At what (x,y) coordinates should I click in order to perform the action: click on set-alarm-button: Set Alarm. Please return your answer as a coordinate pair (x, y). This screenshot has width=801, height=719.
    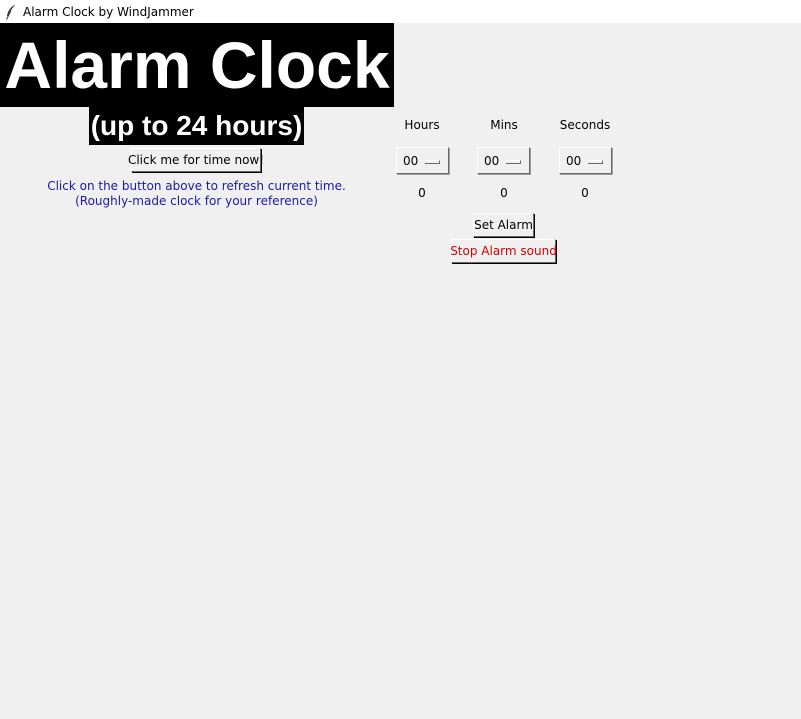
    Looking at the image, I should click on (503, 225).